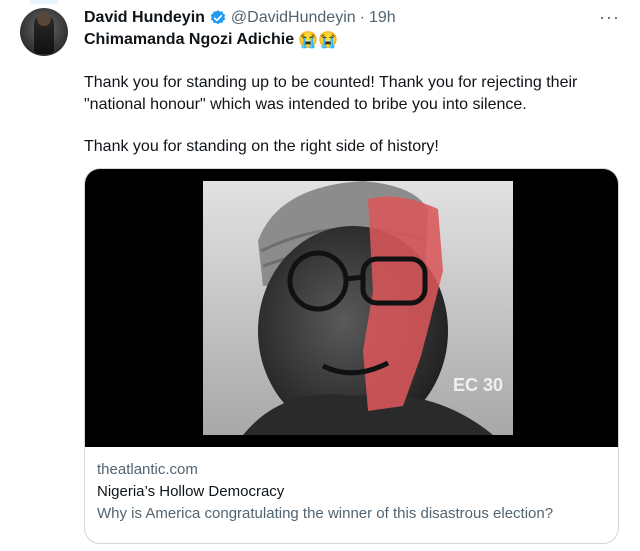 This screenshot has height=551, width=640. I want to click on tweet-header: David Hundeyin @DavidHundeyin · 19h ···, so click(352, 18).